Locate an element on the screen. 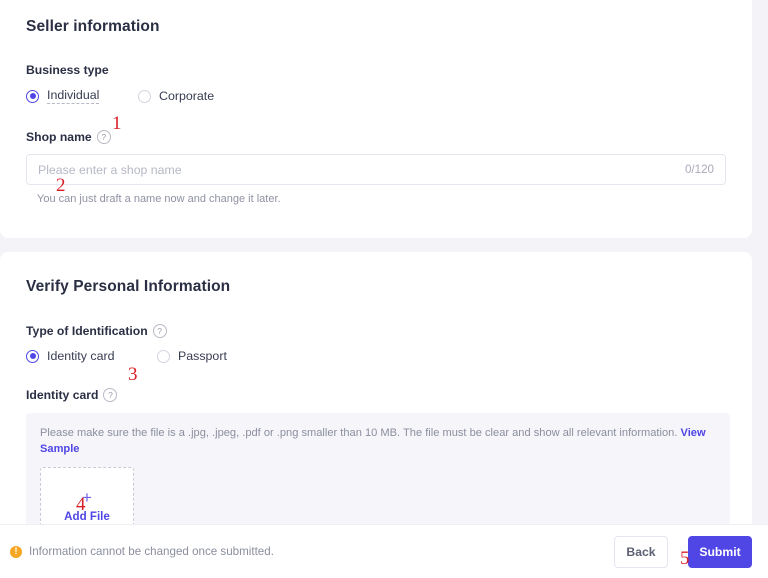 The width and height of the screenshot is (768, 578). radio-individual-label: Individual is located at coordinates (73, 96).